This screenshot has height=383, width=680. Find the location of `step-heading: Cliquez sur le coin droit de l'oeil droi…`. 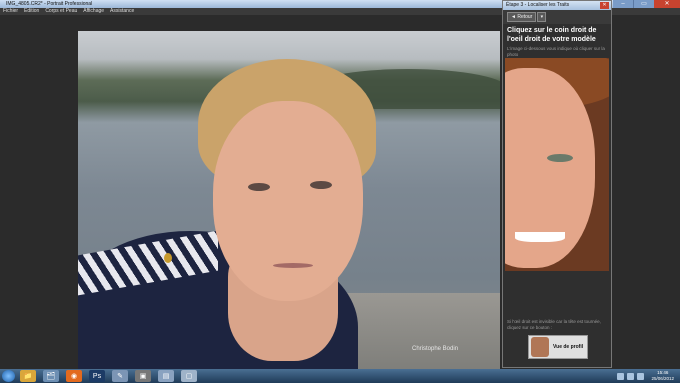

step-heading: Cliquez sur le coin droit de l'oeil droi… is located at coordinates (552, 35).